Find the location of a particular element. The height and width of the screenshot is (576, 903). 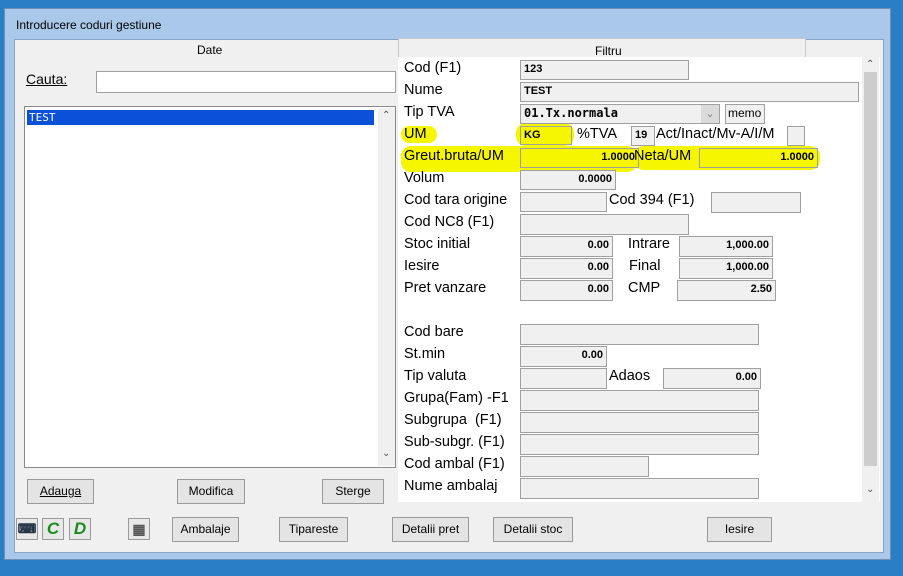

cmp-field: 2.50 is located at coordinates (726, 290).